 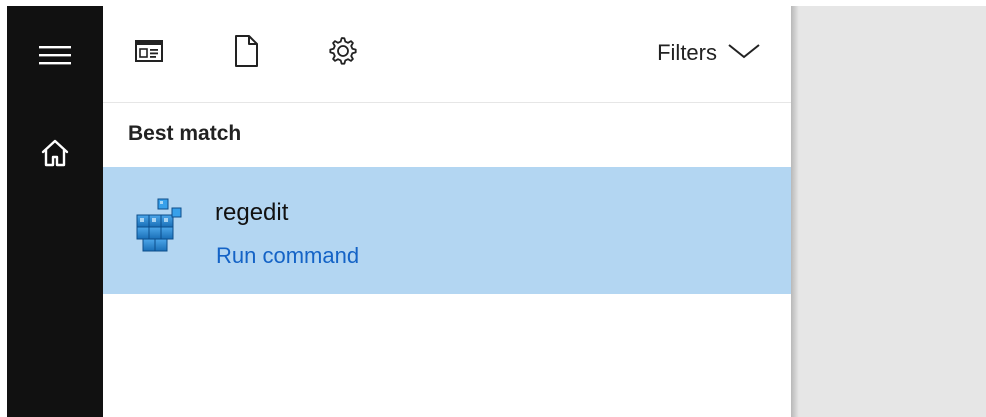 I want to click on chevron-down-icon, so click(x=744, y=53).